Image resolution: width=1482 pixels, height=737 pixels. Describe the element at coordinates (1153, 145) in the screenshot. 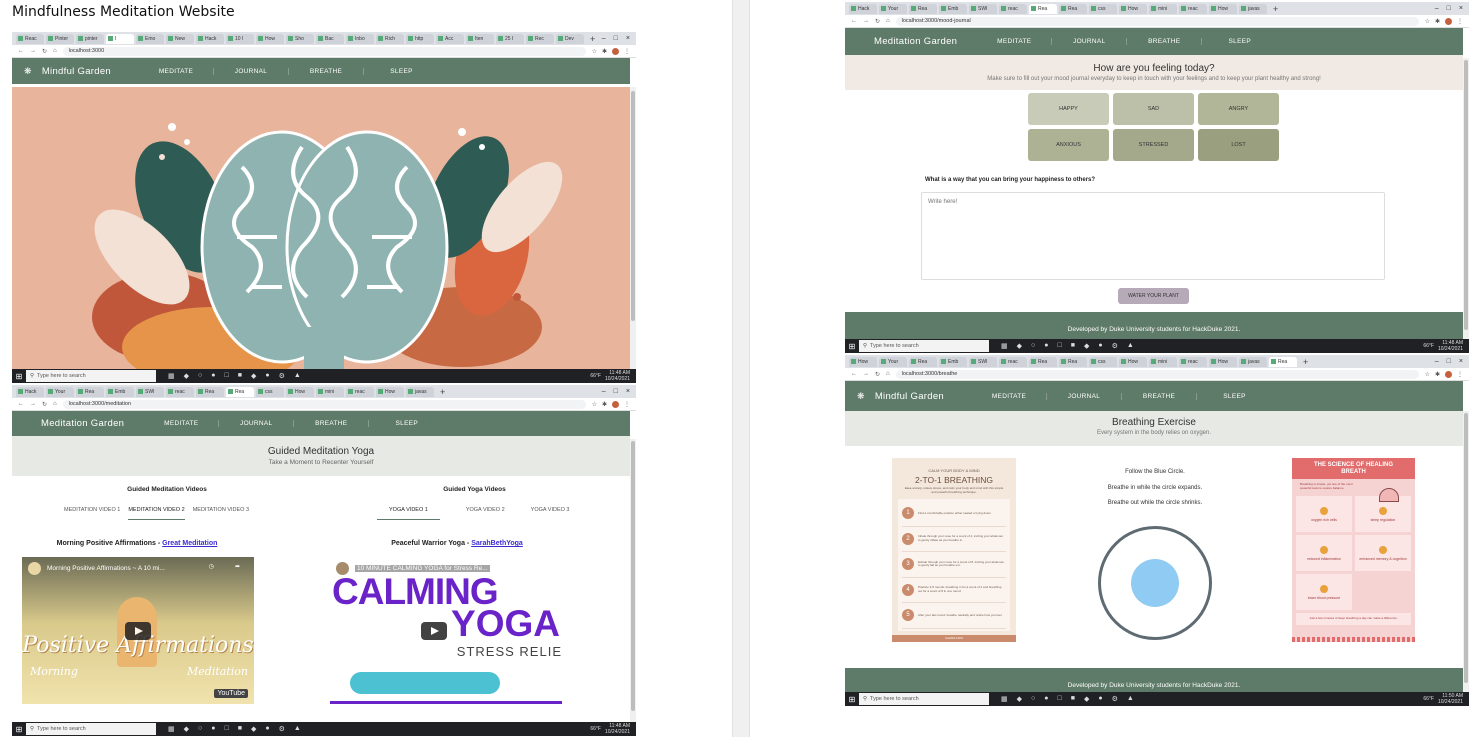

I see `mood-button-stressed: STRESSED` at that location.